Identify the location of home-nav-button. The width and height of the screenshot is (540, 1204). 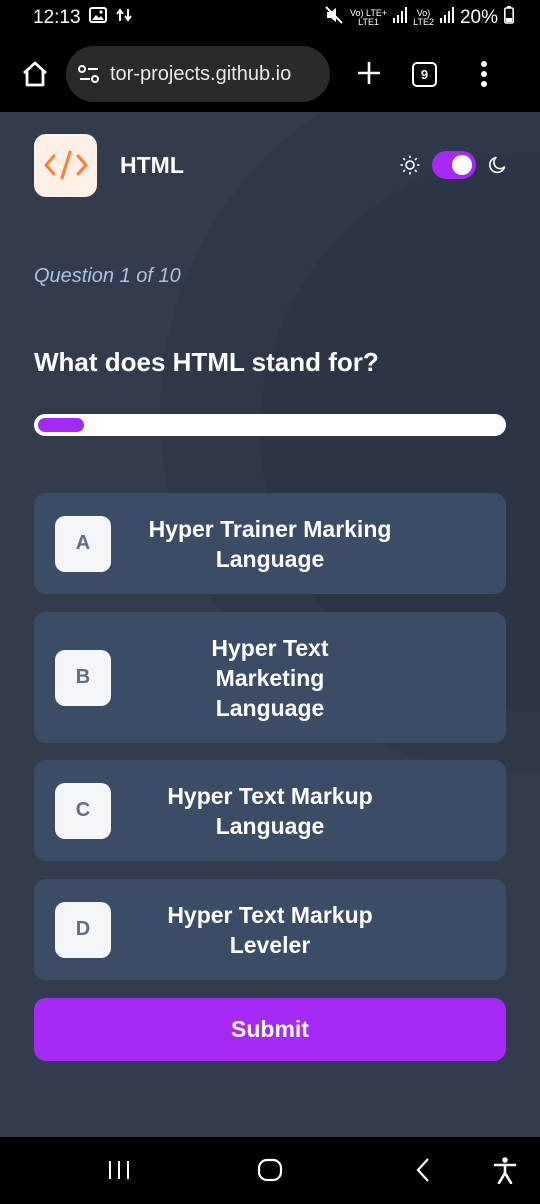
(270, 1170).